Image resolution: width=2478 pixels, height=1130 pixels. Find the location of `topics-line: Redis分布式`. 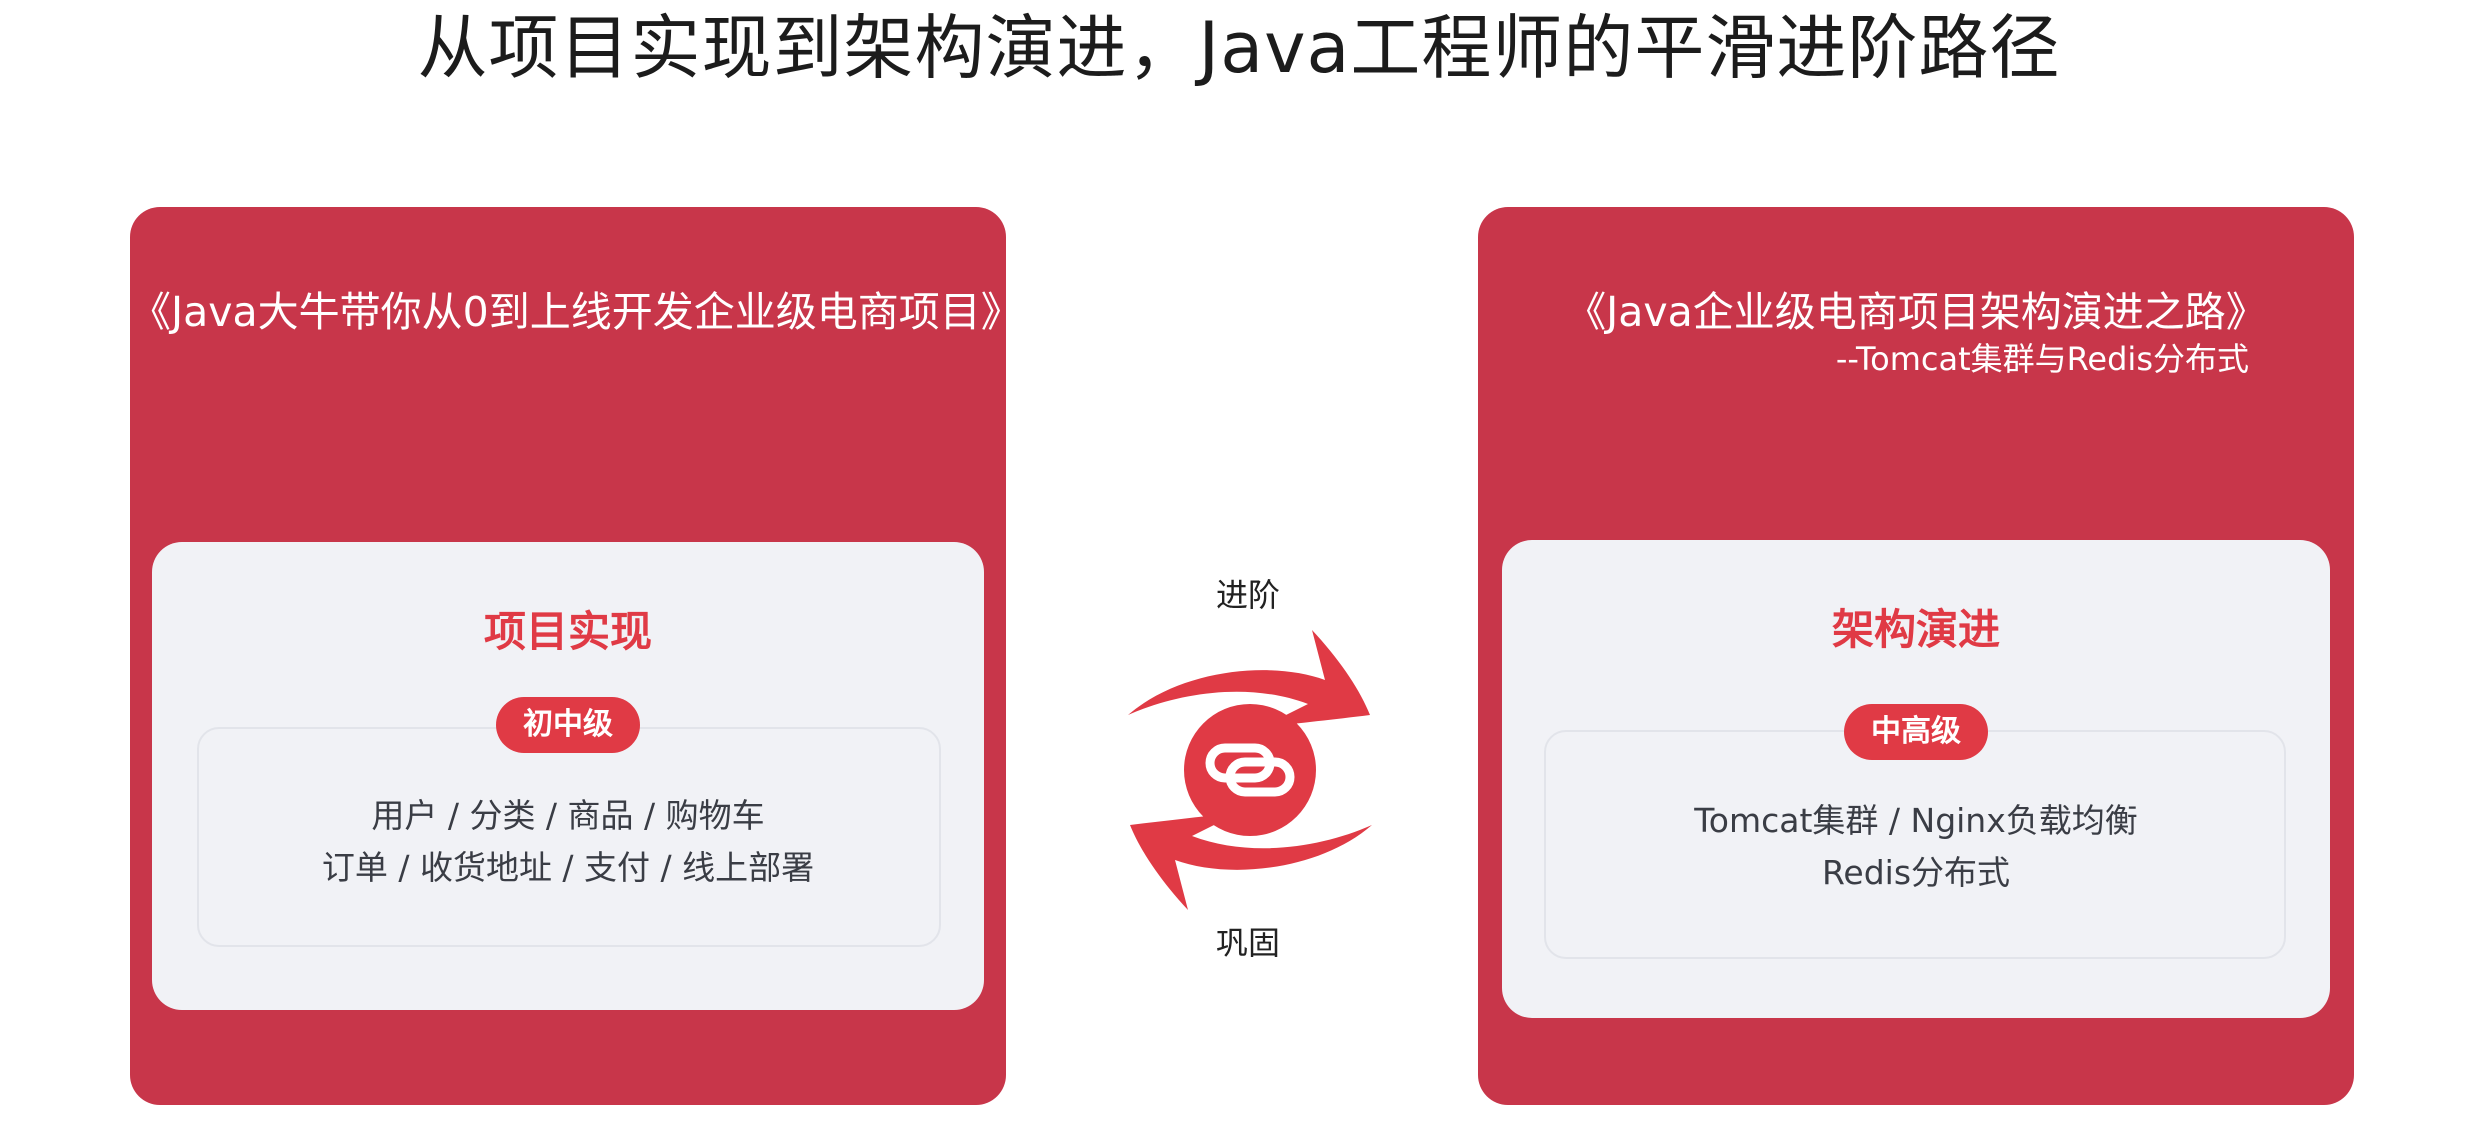

topics-line: Redis分布式 is located at coordinates (1916, 872).